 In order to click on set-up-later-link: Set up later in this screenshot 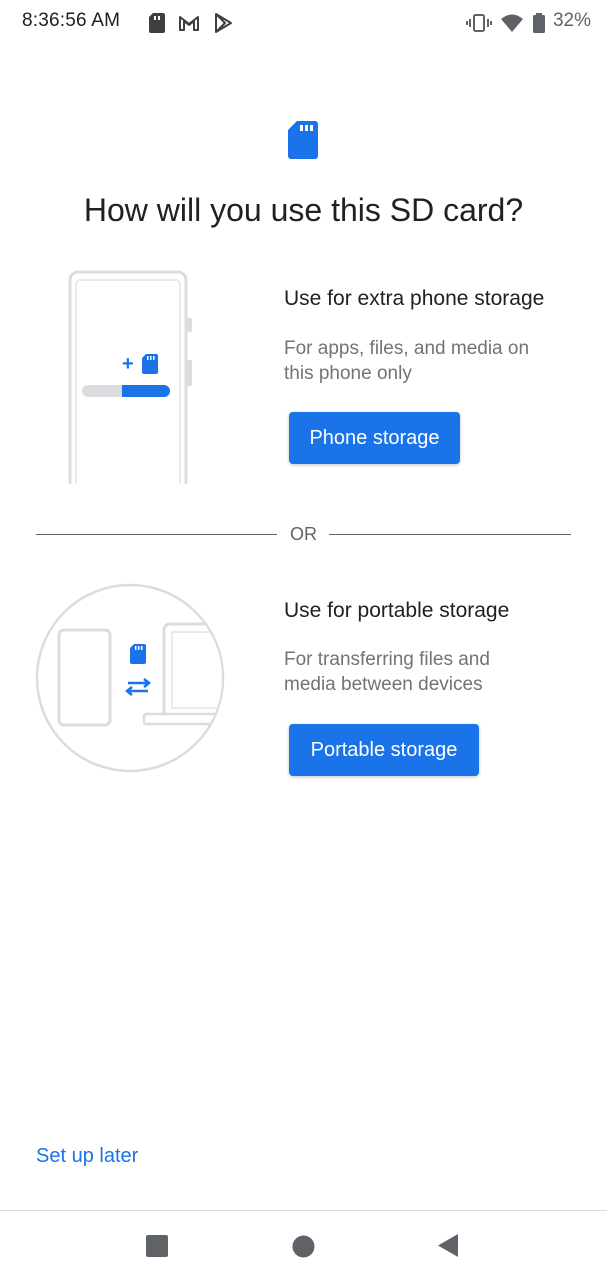, I will do `click(87, 1156)`.